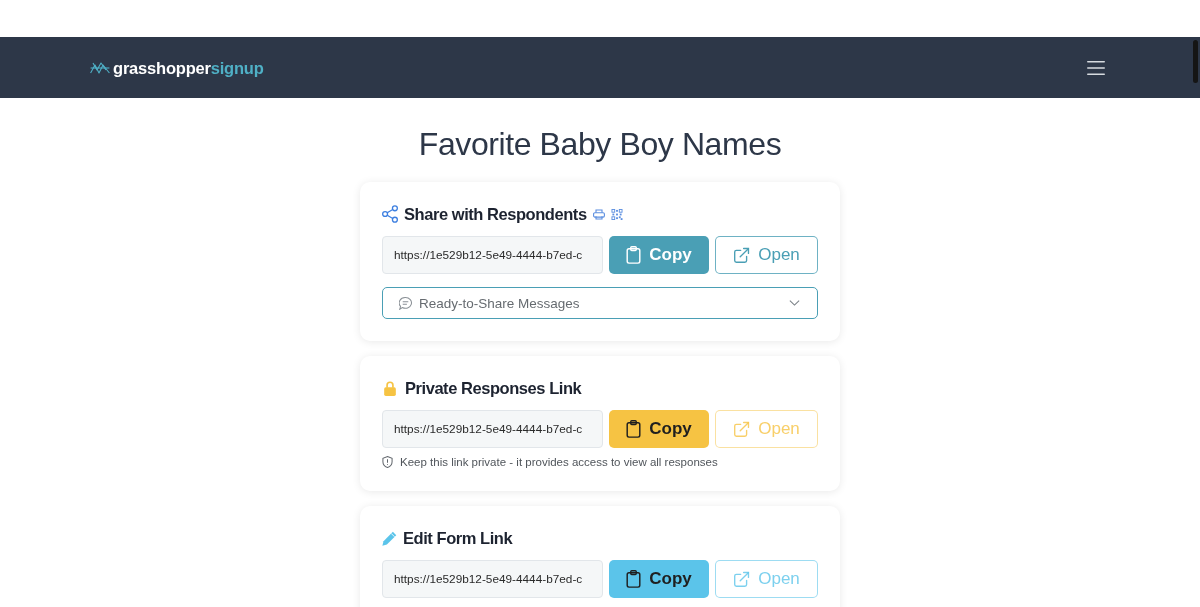  I want to click on shield-icon, so click(387, 462).